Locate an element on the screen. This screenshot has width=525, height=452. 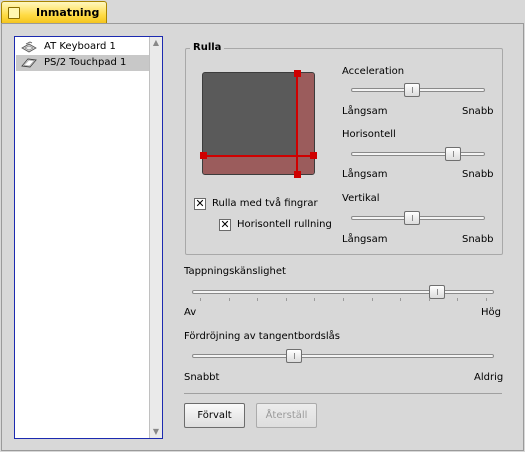
device-label: PS/2 Touchpad 1 is located at coordinates (85, 62).